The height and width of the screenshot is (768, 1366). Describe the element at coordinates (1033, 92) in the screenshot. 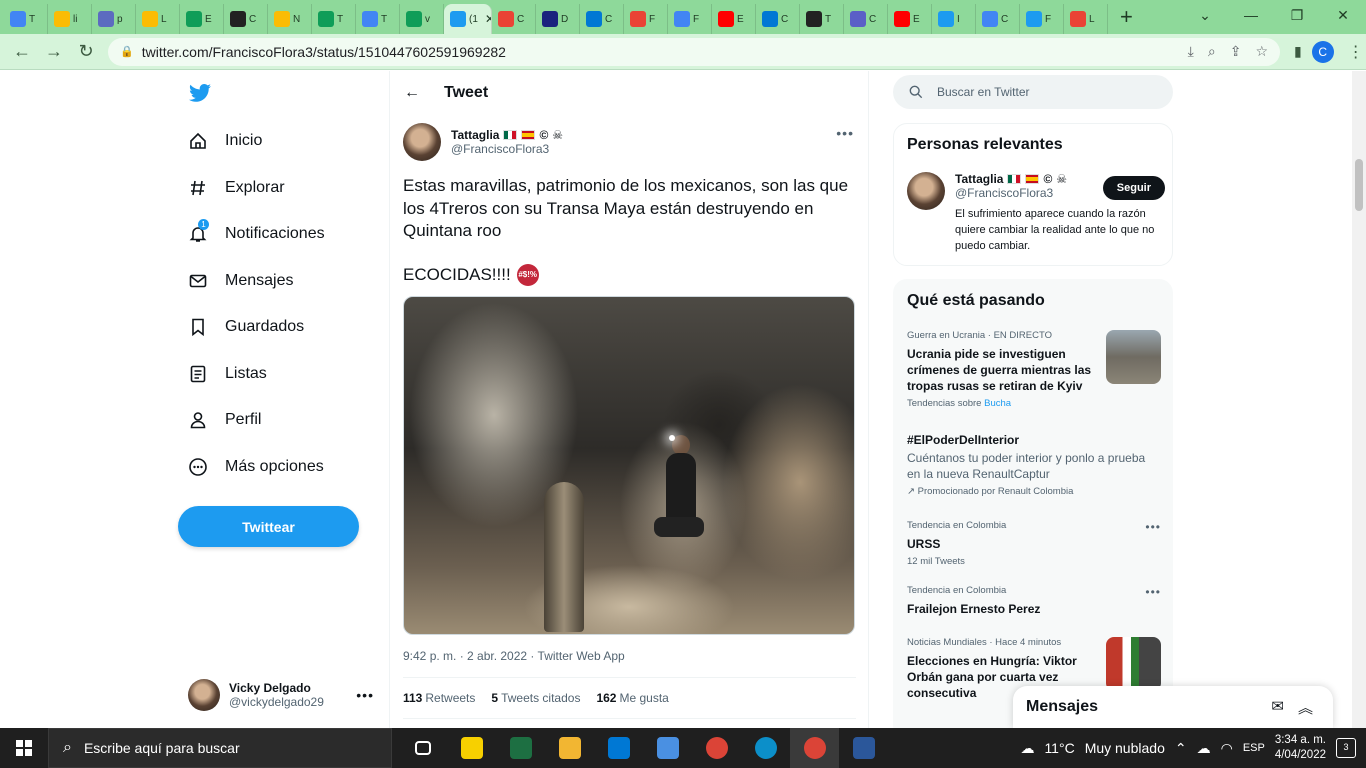

I see `search-input: Buscar en Twitter` at that location.